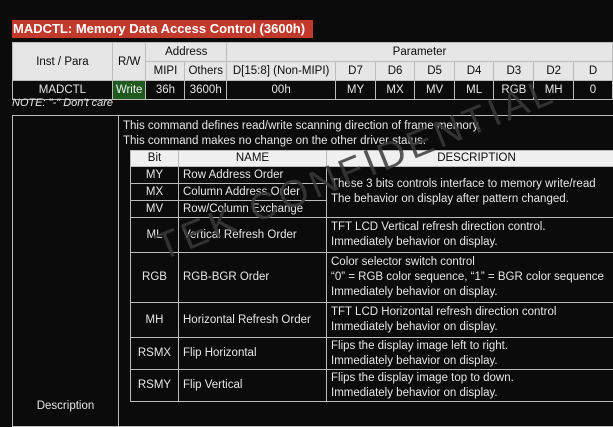  I want to click on others-value: 3600h, so click(206, 90).